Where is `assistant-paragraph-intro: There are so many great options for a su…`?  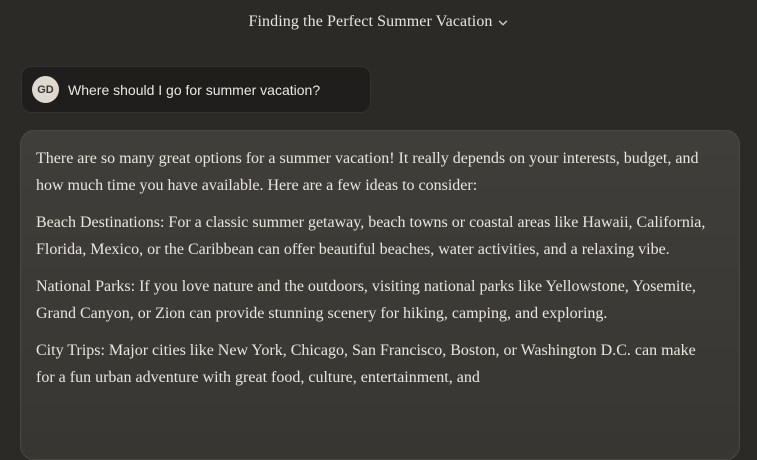 assistant-paragraph-intro: There are so many great options for a su… is located at coordinates (367, 172).